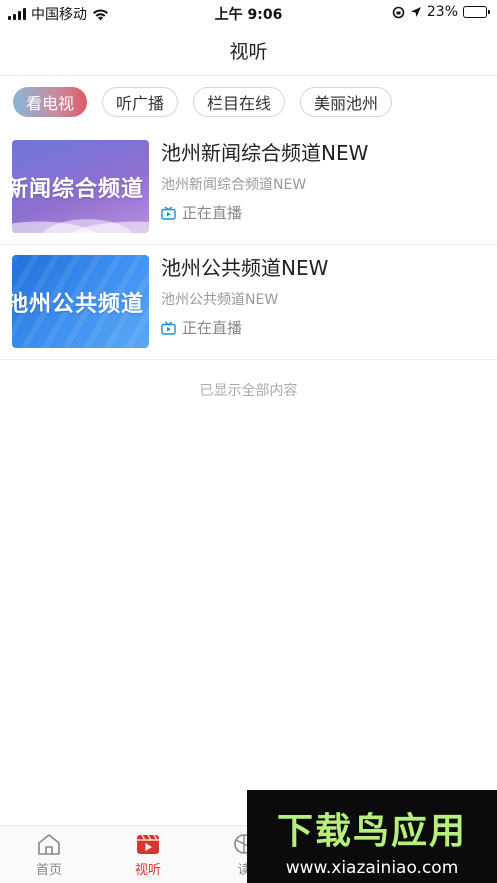 Image resolution: width=497 pixels, height=883 pixels. Describe the element at coordinates (220, 300) in the screenshot. I see `channel-subtitle: 池州公共频道NEW` at that location.